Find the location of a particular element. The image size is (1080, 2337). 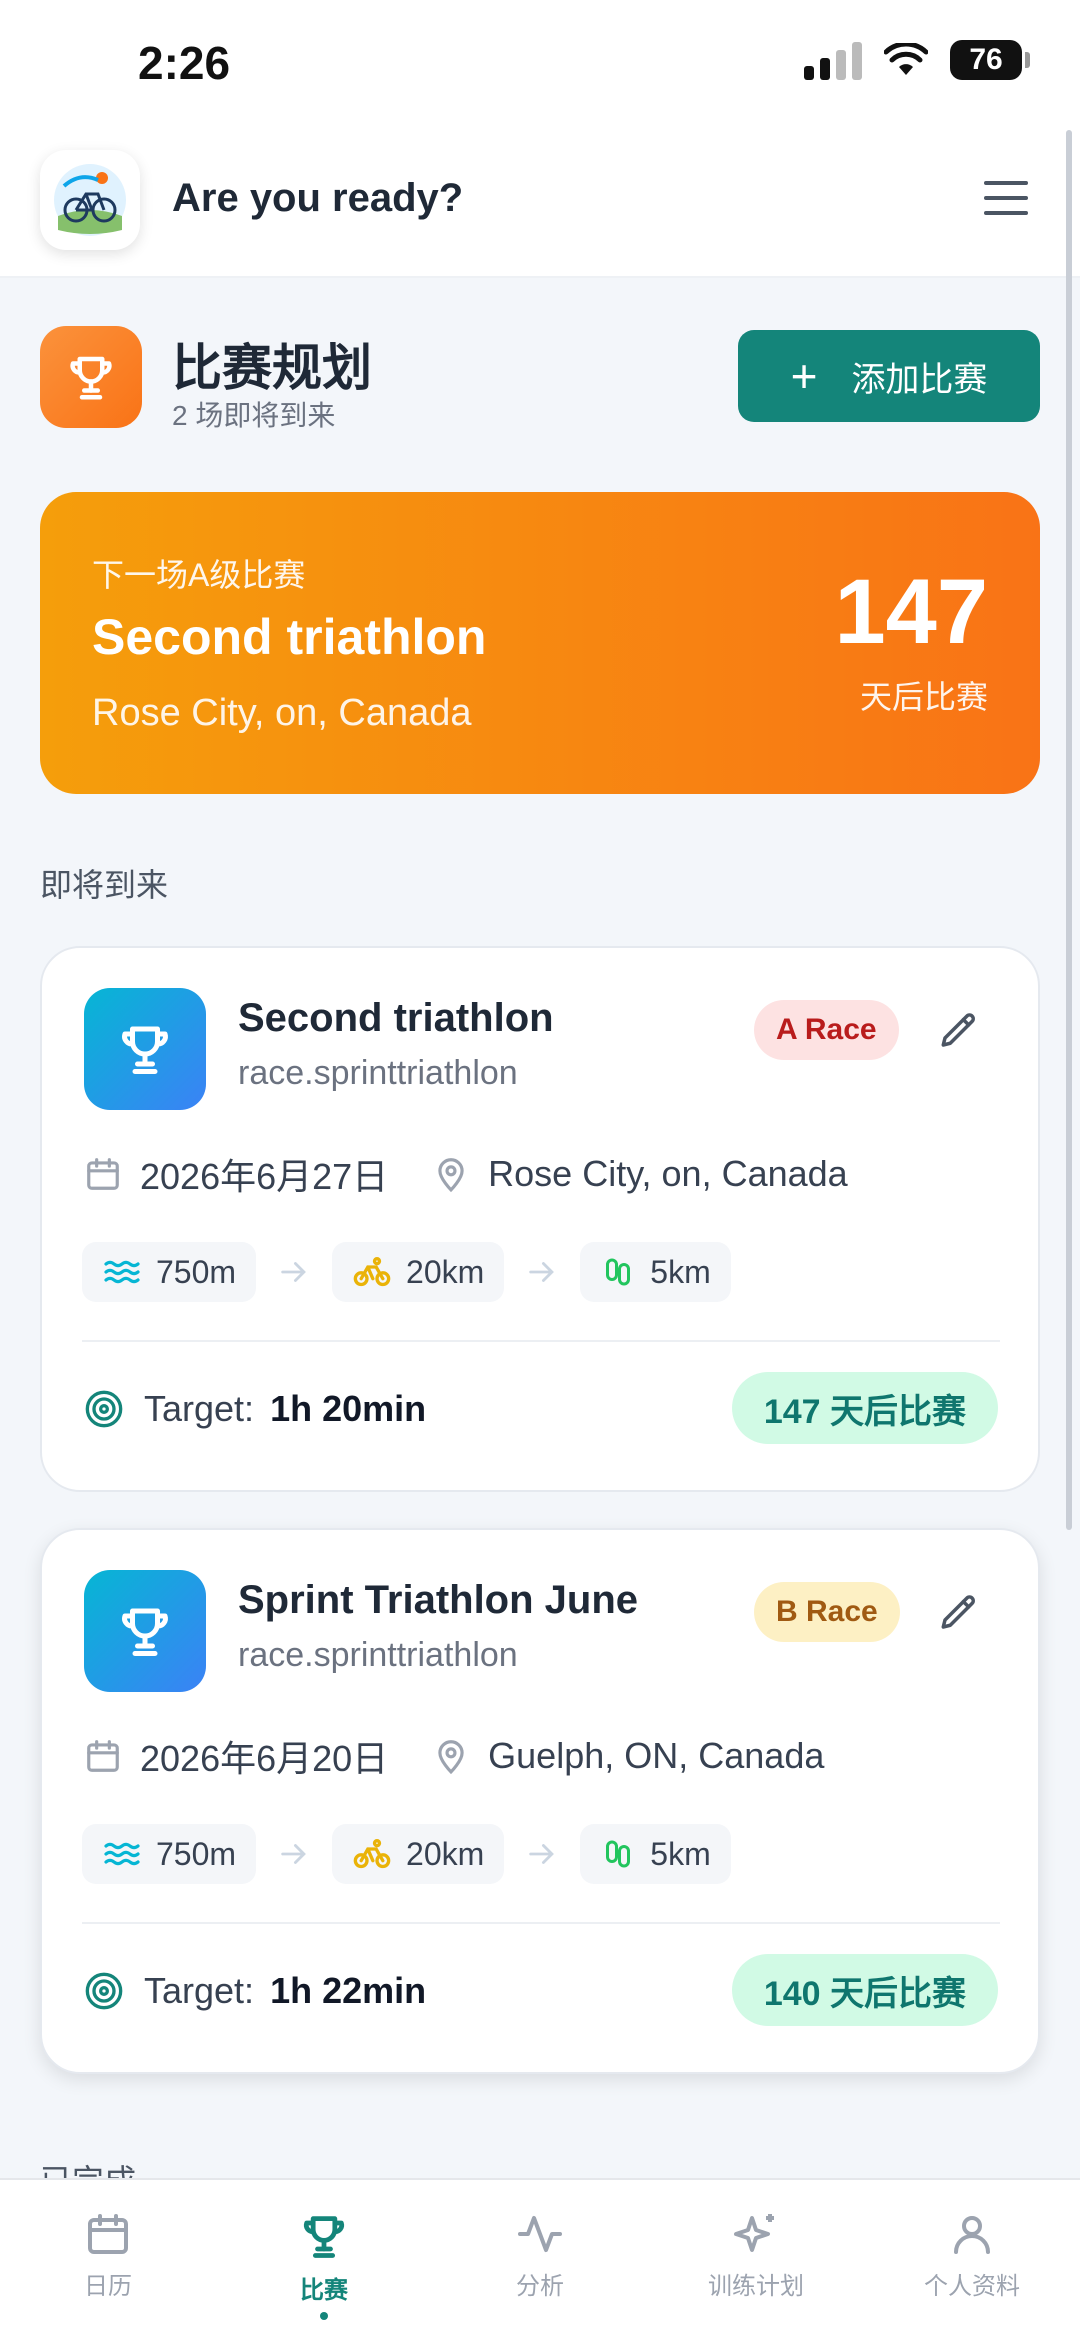

nav-label: 日历 is located at coordinates (108, 2286).